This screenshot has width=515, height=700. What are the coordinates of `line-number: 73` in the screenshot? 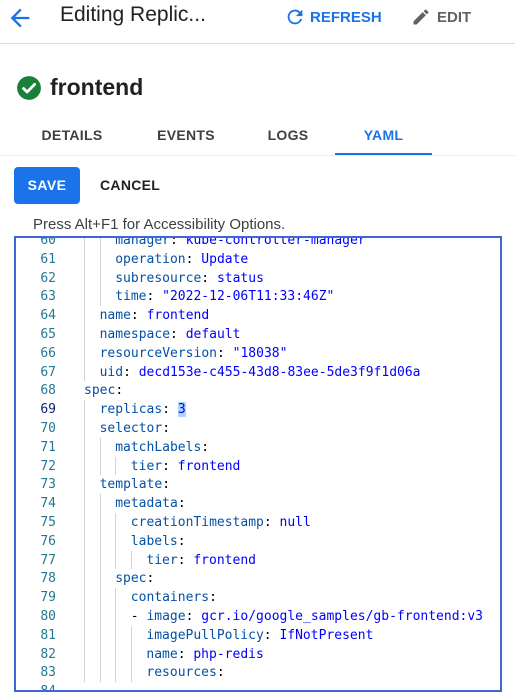 It's located at (48, 485).